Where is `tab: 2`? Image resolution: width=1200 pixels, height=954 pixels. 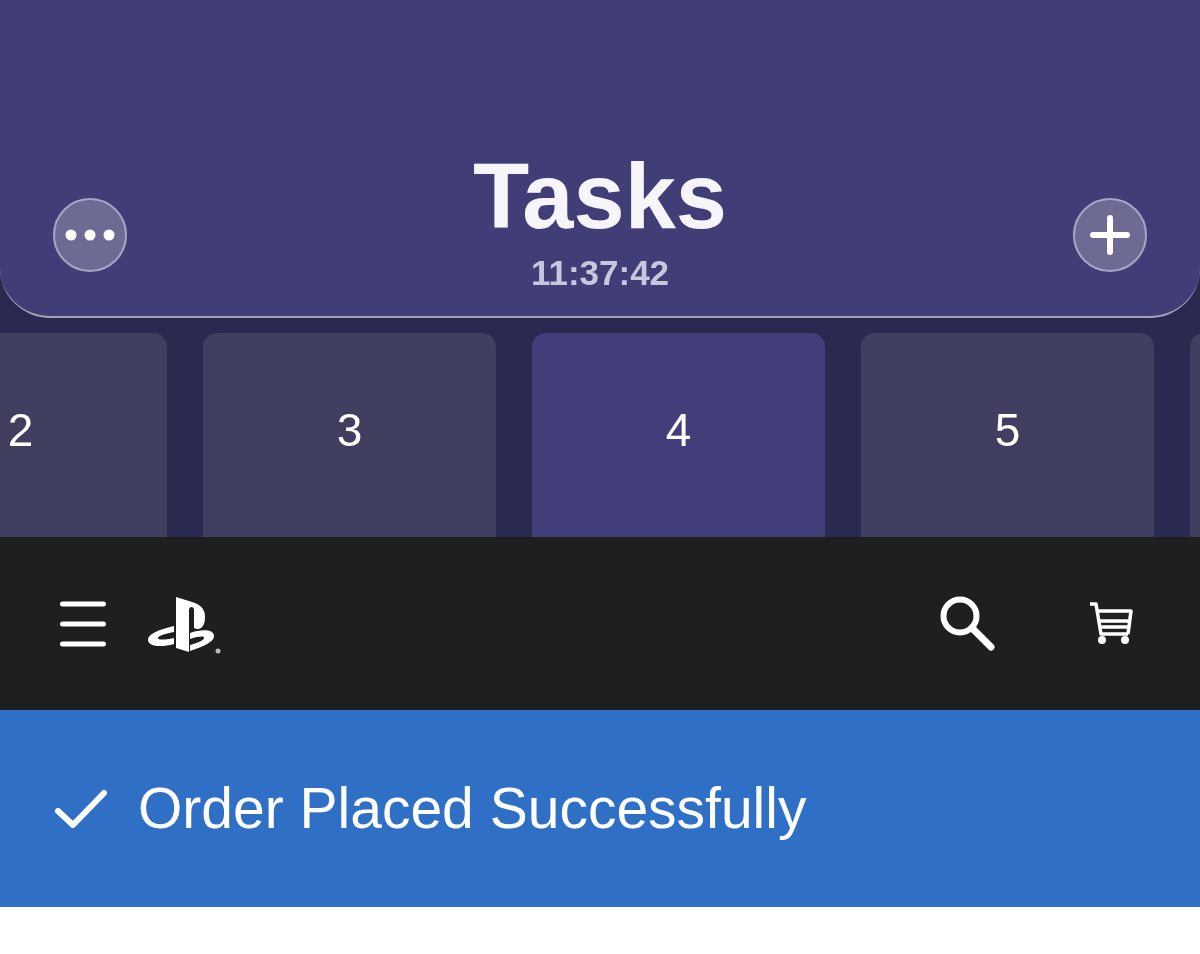 tab: 2 is located at coordinates (83, 435).